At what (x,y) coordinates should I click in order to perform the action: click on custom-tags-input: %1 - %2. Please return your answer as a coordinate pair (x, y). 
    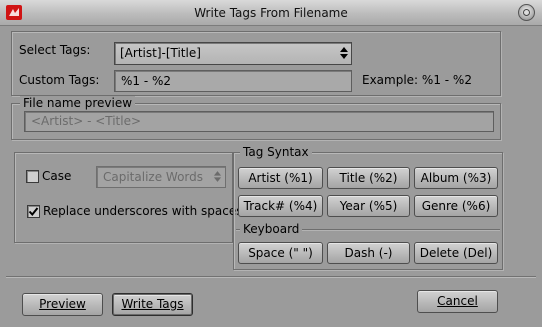
    Looking at the image, I should click on (233, 81).